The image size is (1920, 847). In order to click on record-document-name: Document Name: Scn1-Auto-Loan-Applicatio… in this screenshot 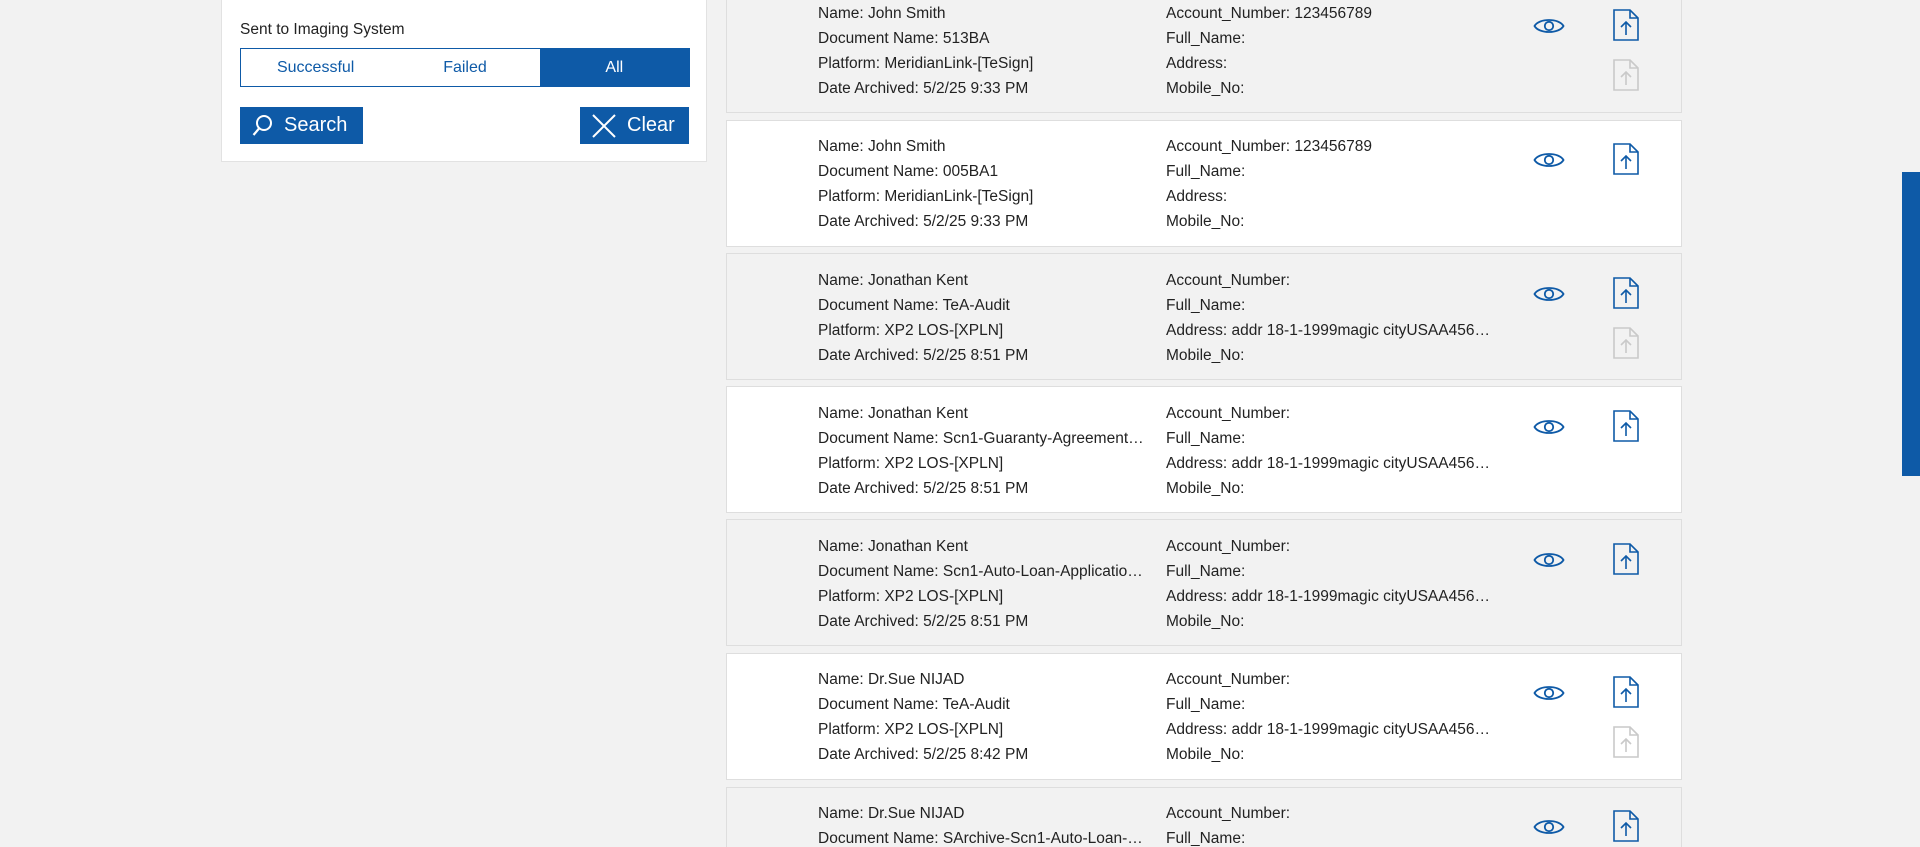, I will do `click(983, 571)`.